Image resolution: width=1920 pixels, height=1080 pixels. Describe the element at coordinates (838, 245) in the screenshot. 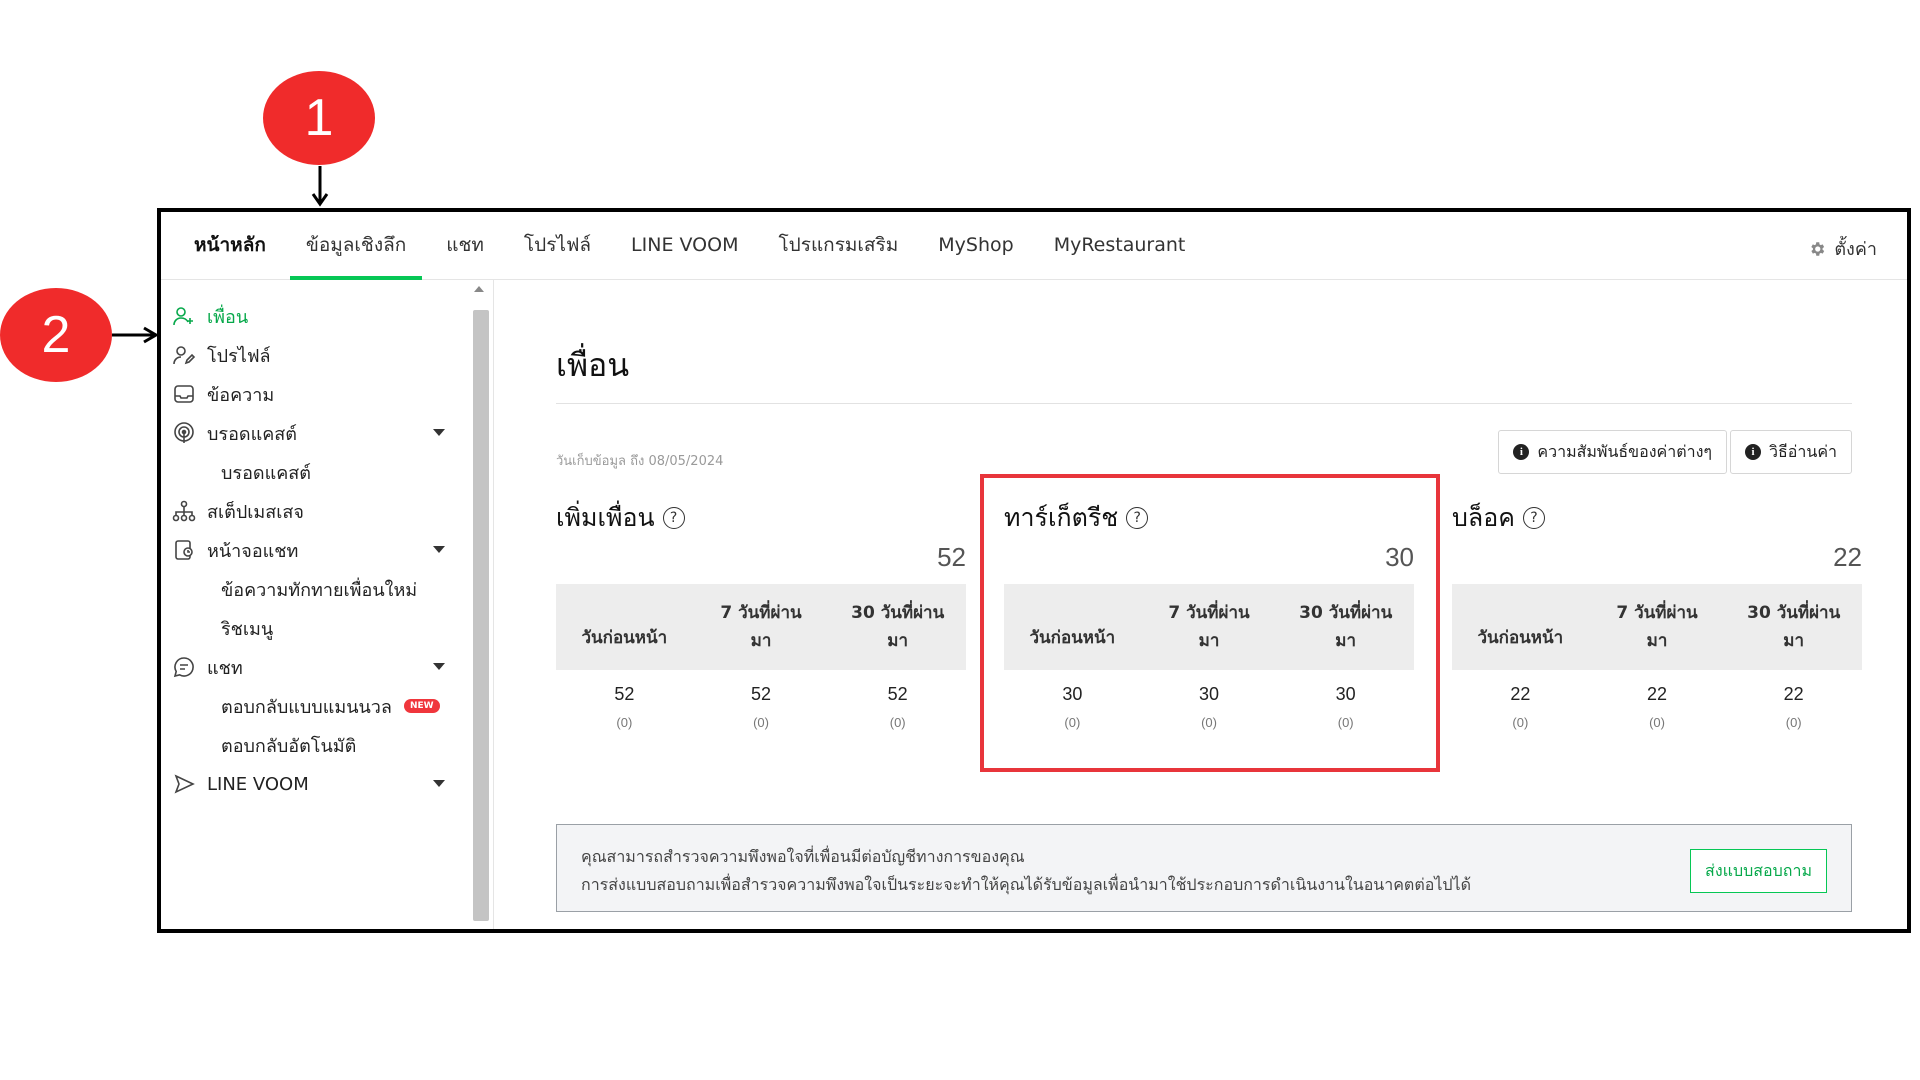

I see `tab-extensions: โปรแกรมเสริม` at that location.